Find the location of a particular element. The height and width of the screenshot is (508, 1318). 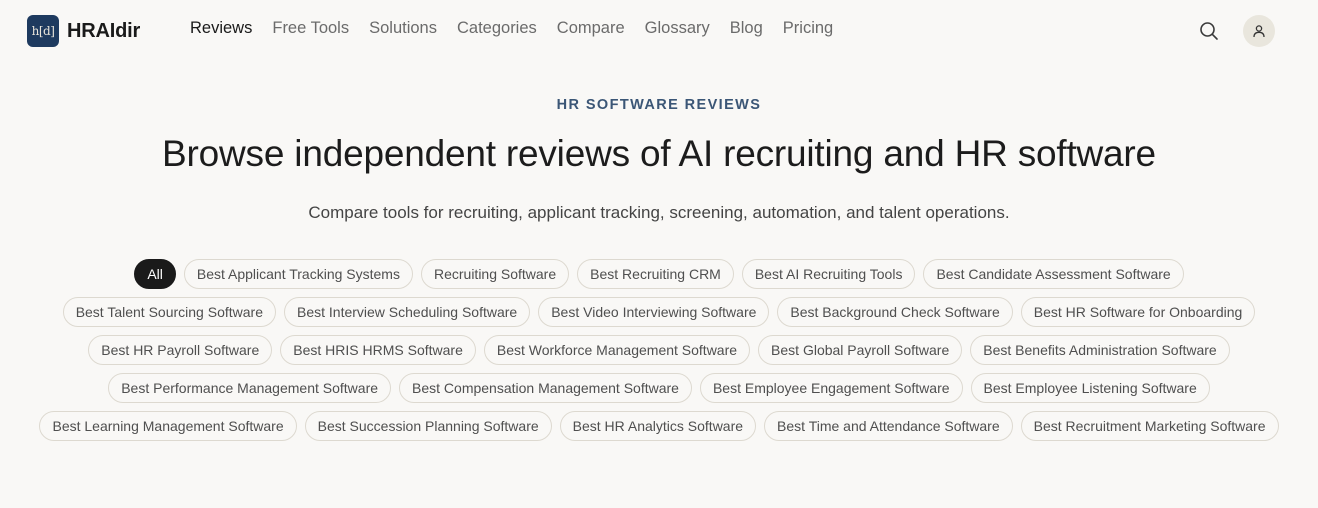

filter-chip: Best Employee Listening Software is located at coordinates (1090, 388).